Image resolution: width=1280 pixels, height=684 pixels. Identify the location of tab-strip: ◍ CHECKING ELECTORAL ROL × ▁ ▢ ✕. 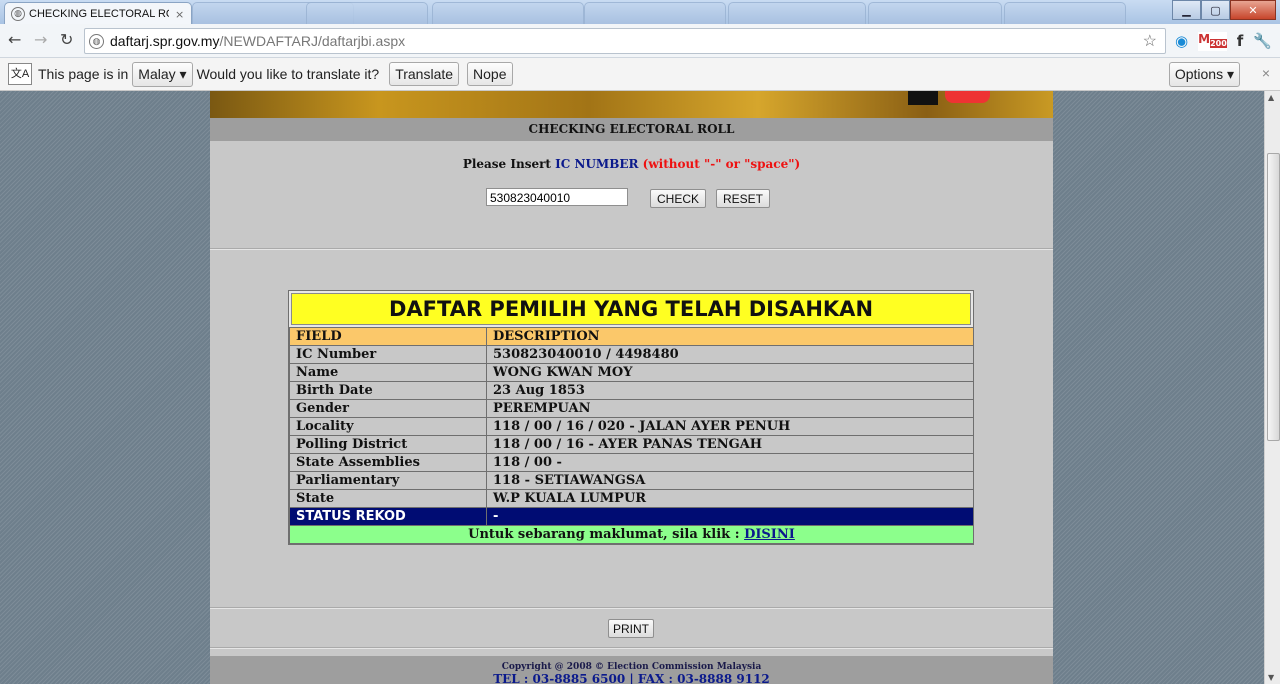
(640, 12).